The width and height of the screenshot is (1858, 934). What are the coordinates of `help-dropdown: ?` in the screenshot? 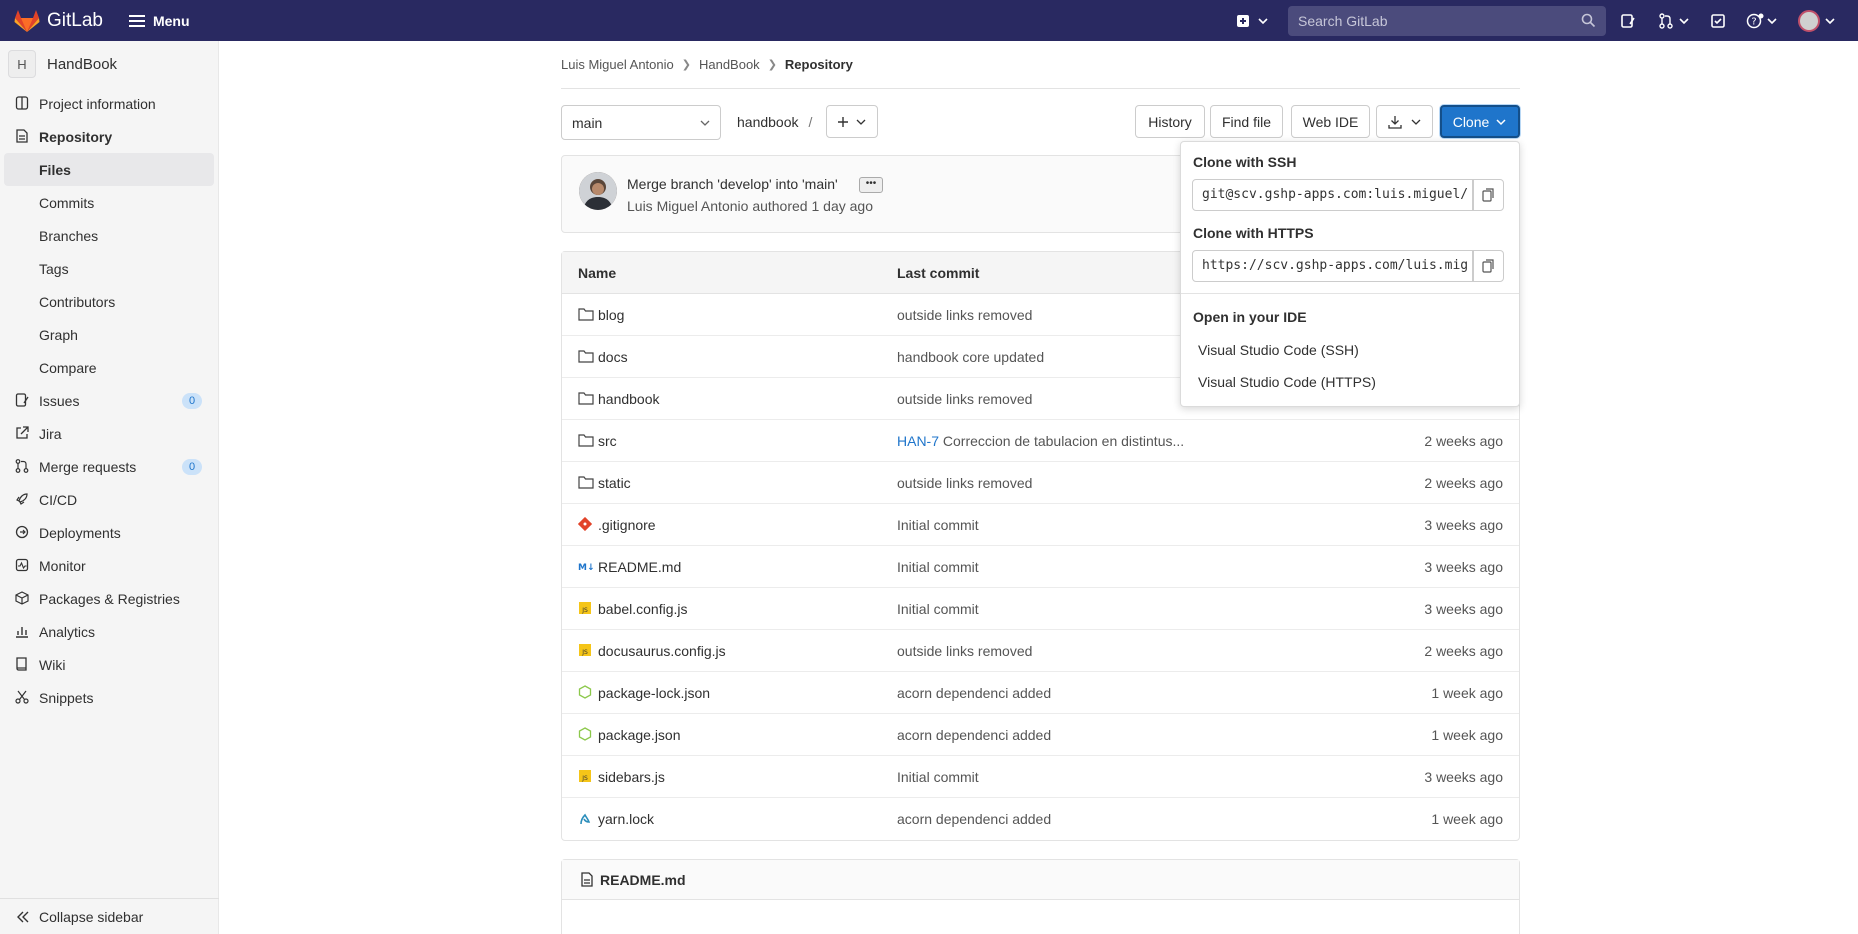 It's located at (1762, 21).